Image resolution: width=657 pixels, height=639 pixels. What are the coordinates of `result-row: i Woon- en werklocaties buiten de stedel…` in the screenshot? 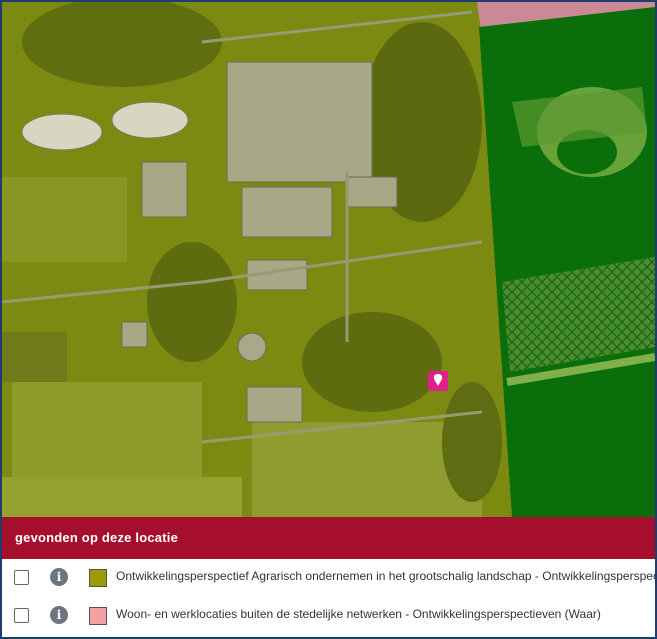 It's located at (328, 616).